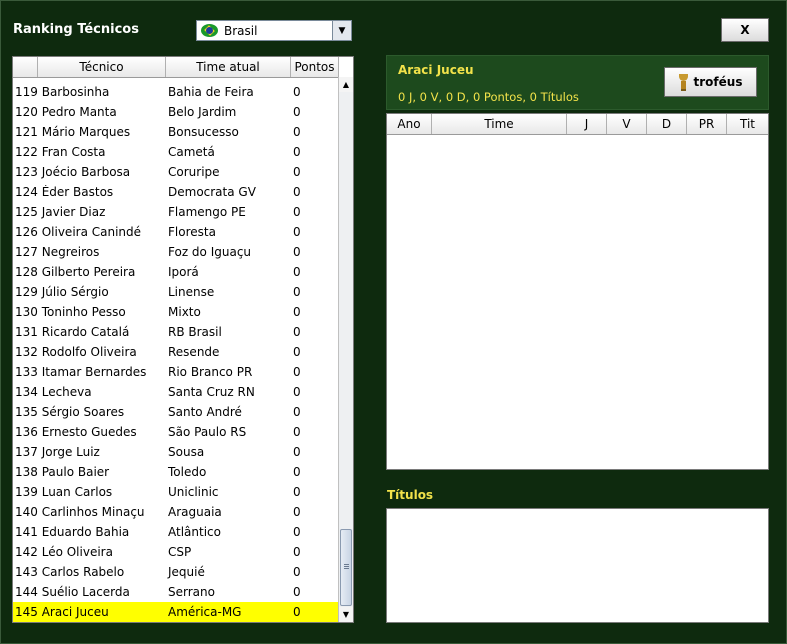 The height and width of the screenshot is (644, 787). What do you see at coordinates (176, 372) in the screenshot?
I see `table-row: 133 Itamar Bernardes Rio Branco PR 0` at bounding box center [176, 372].